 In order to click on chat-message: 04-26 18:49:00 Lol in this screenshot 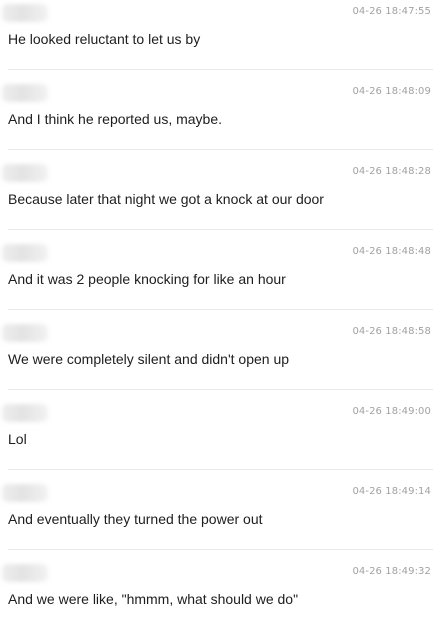, I will do `click(220, 440)`.